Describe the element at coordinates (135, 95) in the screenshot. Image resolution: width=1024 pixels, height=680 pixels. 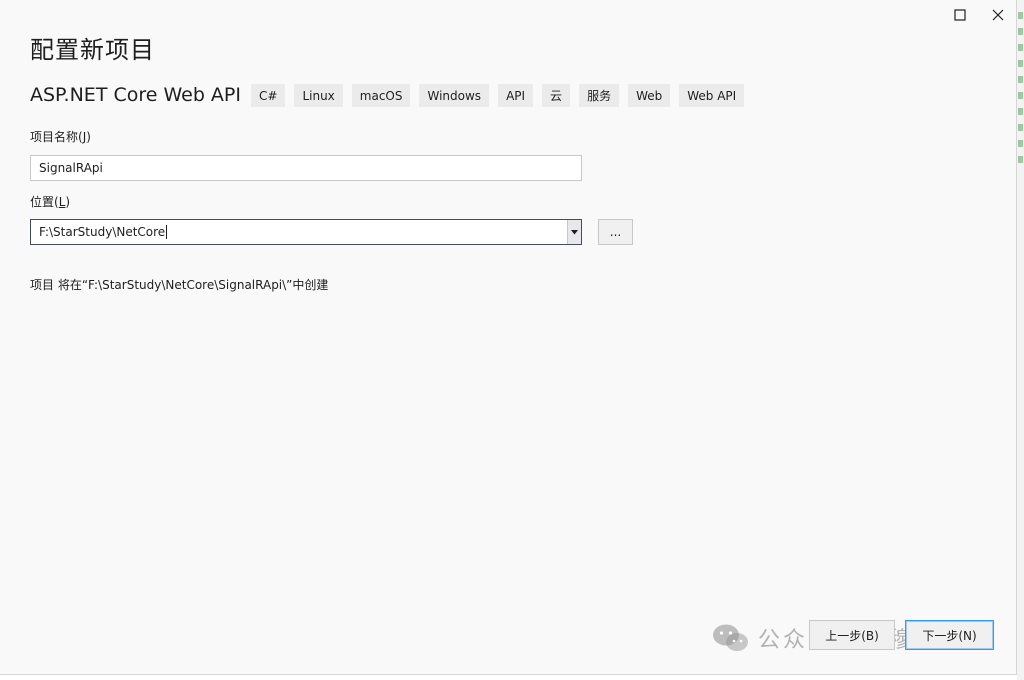
I see `template-name: ASP.NET Core Web API` at that location.